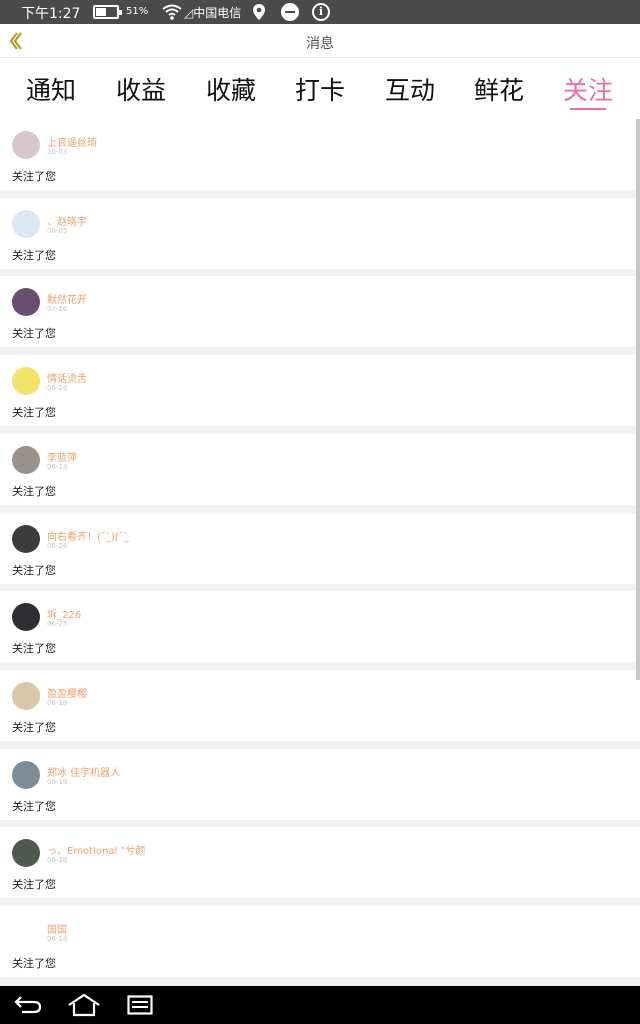  I want to click on tab-following: 关注, so click(588, 89).